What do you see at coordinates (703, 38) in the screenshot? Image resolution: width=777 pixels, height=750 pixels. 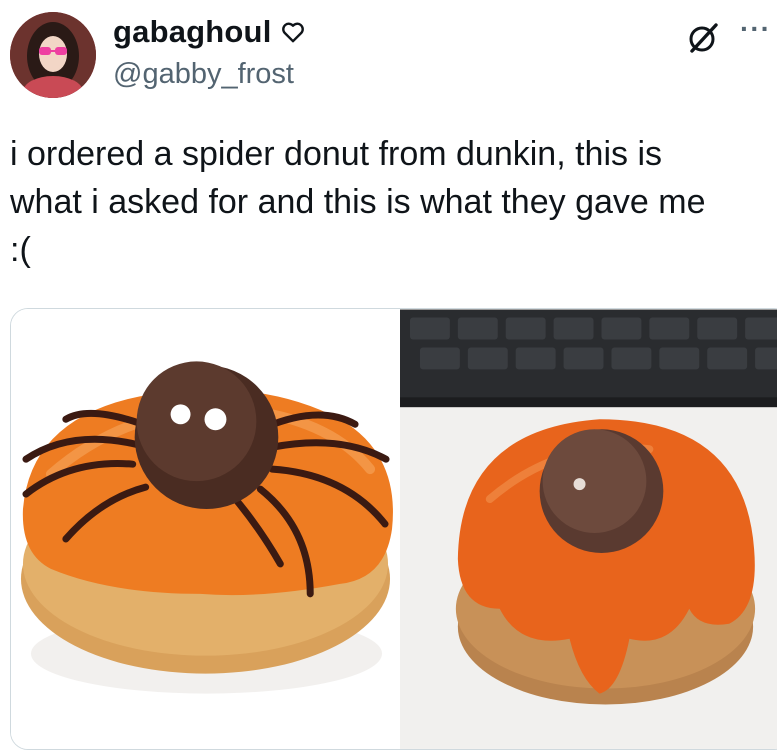 I see `grok-icon` at bounding box center [703, 38].